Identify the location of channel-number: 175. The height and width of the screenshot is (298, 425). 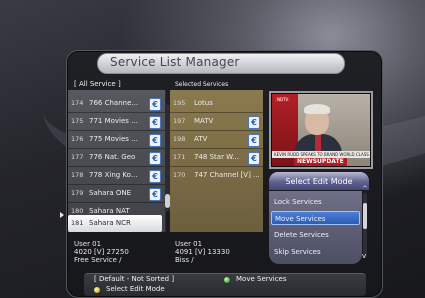
(77, 121).